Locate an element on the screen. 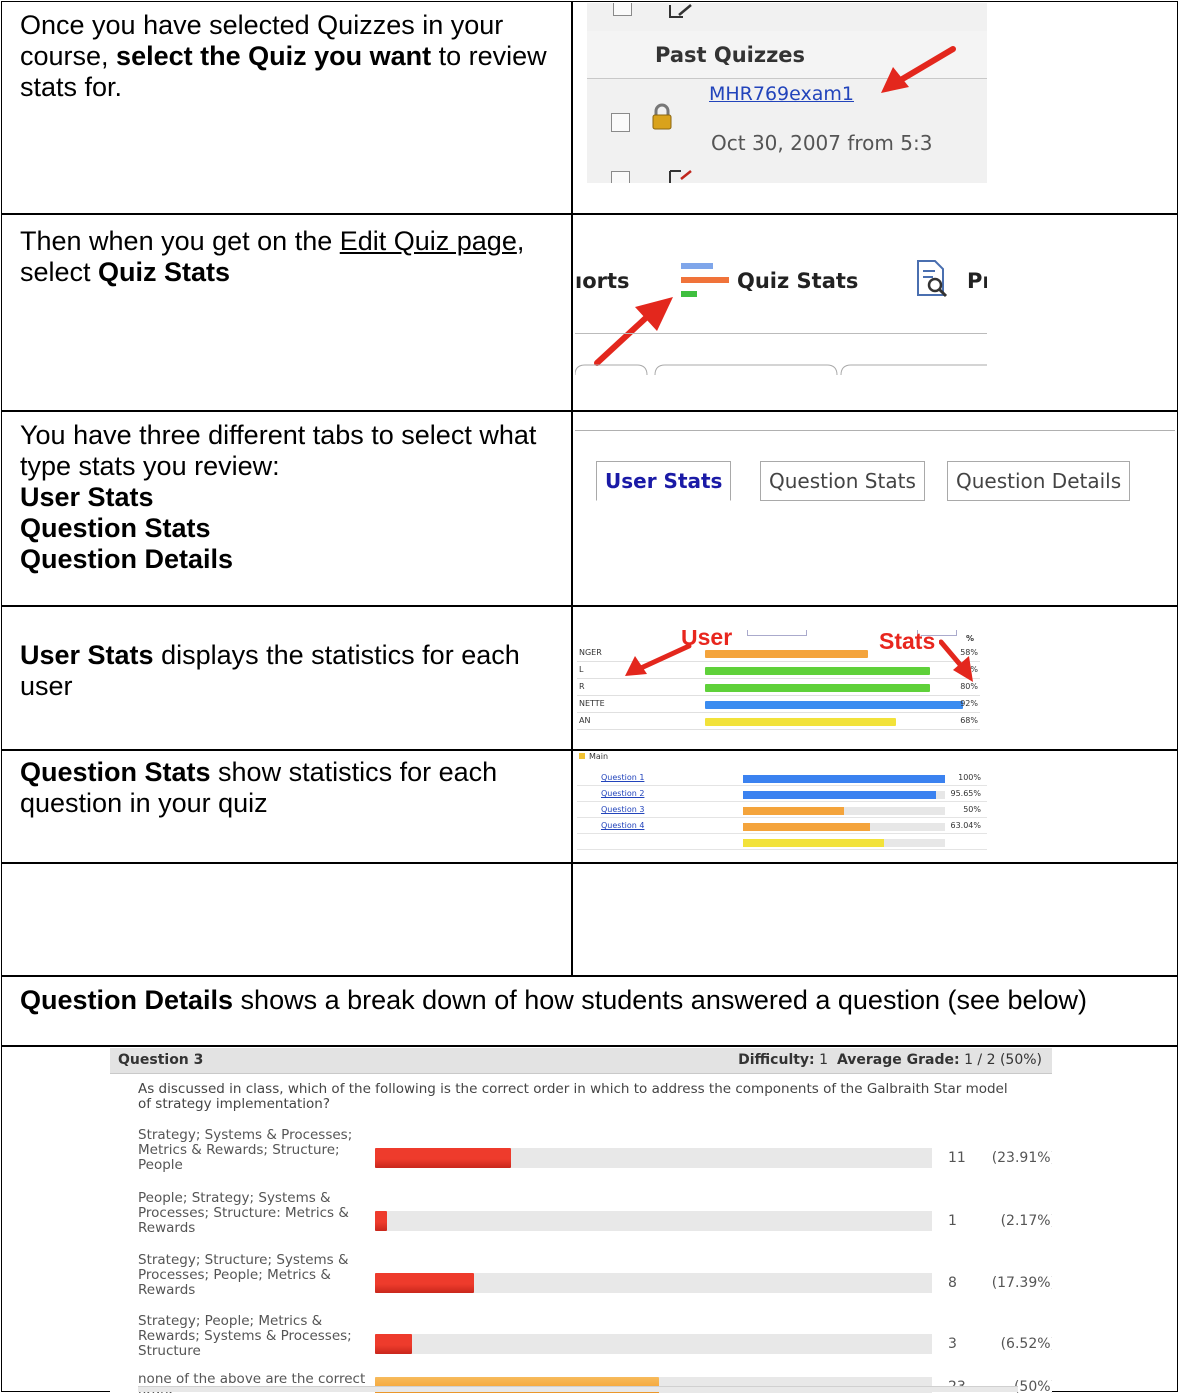  difficulty-label: Difficulty: is located at coordinates (776, 1060).